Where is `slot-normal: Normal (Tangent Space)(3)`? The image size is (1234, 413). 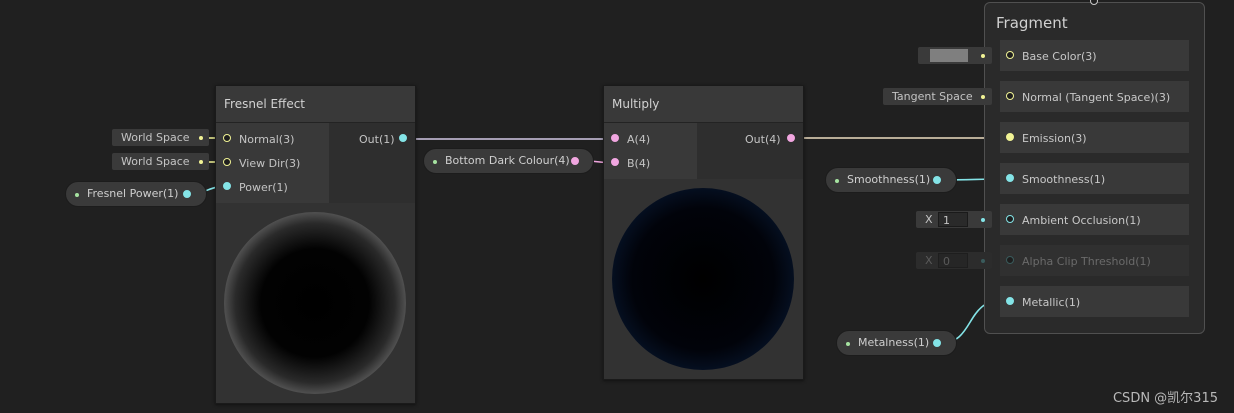
slot-normal: Normal (Tangent Space)(3) is located at coordinates (1094, 96).